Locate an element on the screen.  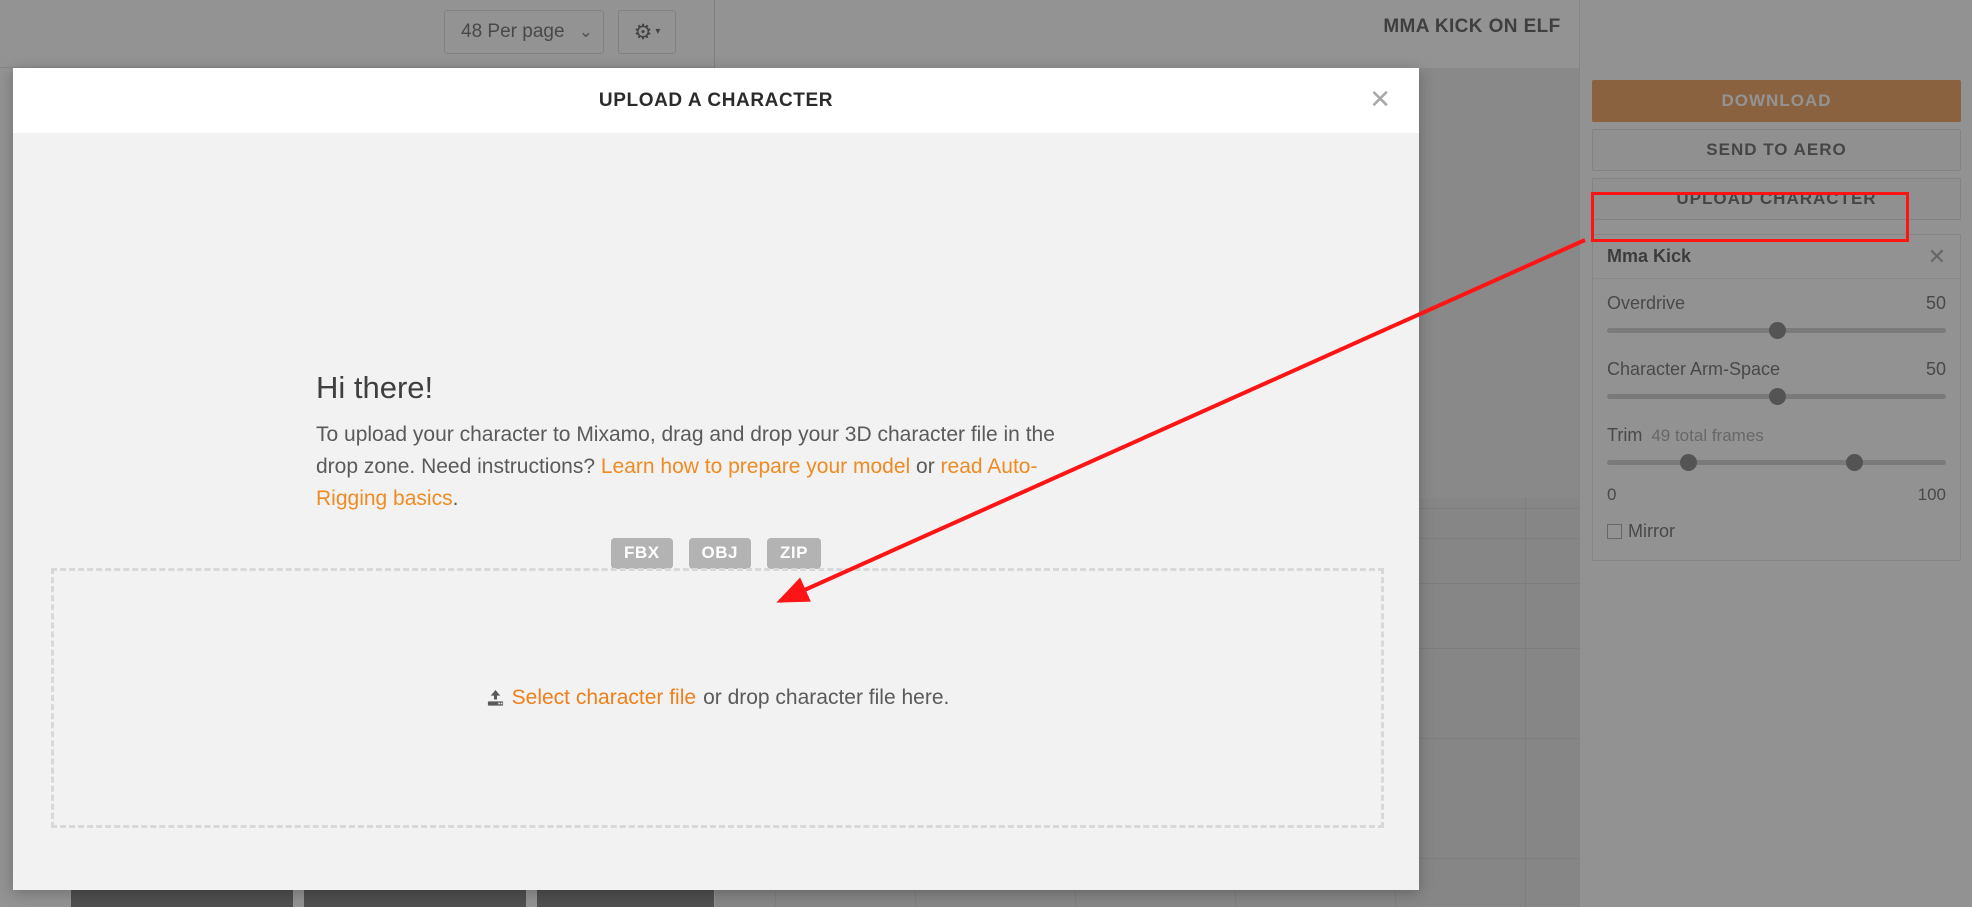
supported-formats: FBX OBJ ZIP is located at coordinates (716, 553).